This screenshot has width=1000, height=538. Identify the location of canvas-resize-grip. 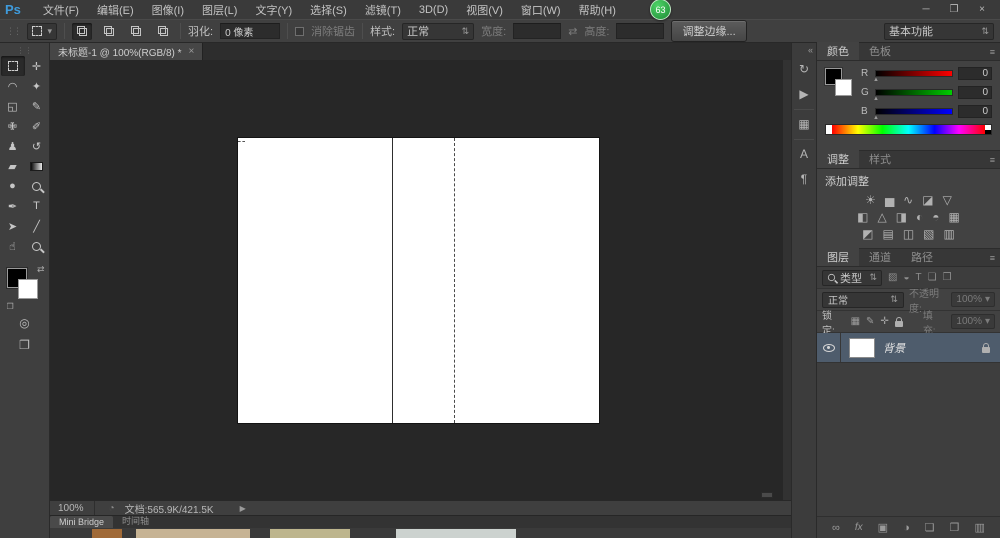
(767, 495).